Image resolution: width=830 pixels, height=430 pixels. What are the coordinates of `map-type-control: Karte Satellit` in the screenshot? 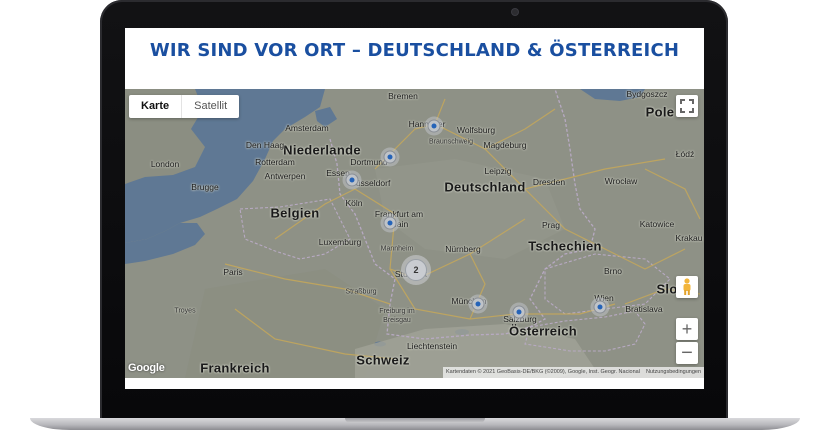 It's located at (184, 106).